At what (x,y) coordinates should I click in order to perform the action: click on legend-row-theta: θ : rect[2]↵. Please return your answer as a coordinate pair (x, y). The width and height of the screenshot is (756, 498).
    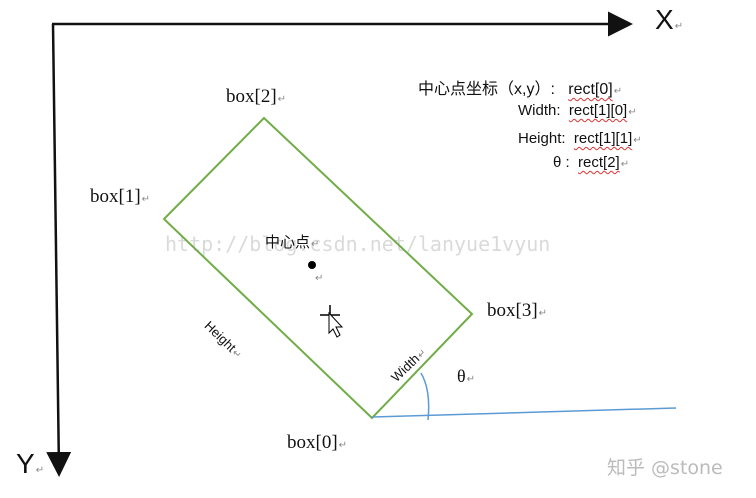
    Looking at the image, I should click on (591, 162).